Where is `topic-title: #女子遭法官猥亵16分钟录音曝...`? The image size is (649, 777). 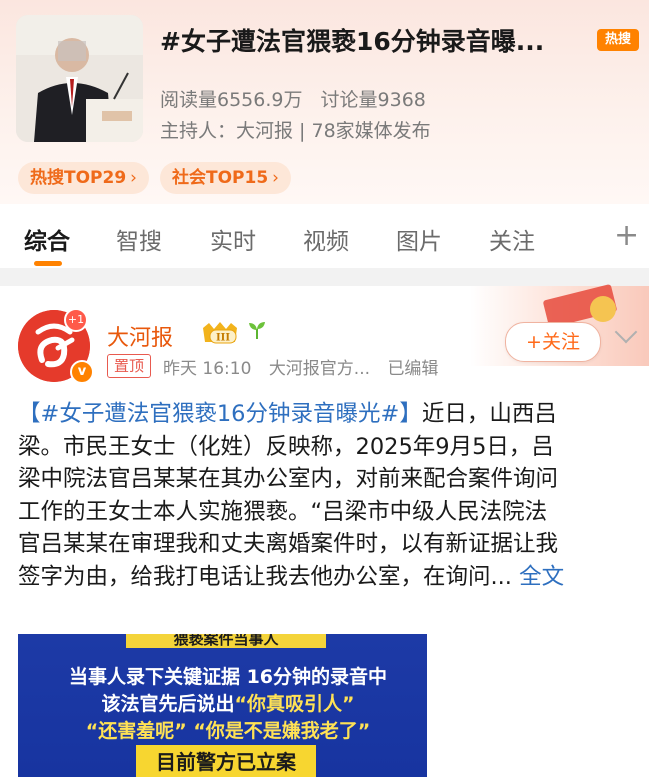 topic-title: #女子遭法官猥亵16分钟录音曝... is located at coordinates (352, 41).